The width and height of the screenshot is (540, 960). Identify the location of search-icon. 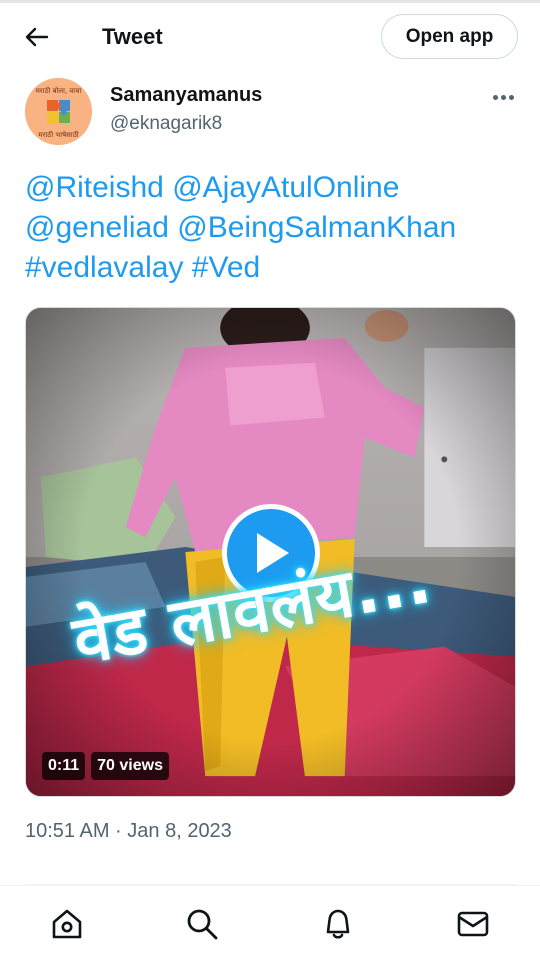
(202, 924).